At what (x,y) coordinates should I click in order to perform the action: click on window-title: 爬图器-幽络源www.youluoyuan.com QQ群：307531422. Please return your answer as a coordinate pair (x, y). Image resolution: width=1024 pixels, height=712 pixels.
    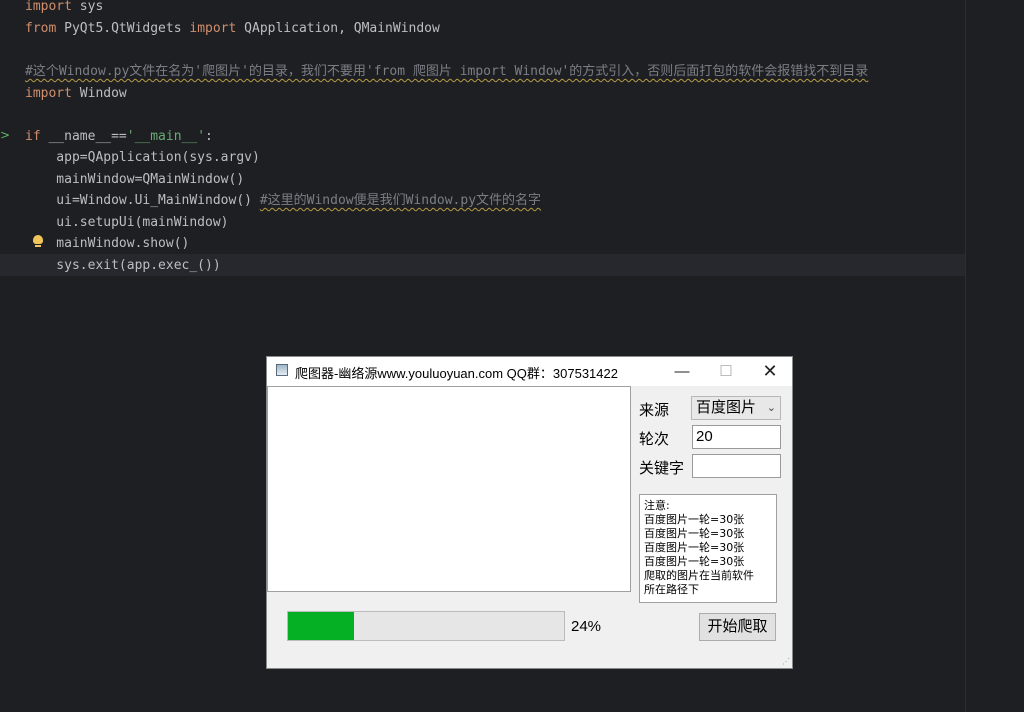
    Looking at the image, I should click on (456, 373).